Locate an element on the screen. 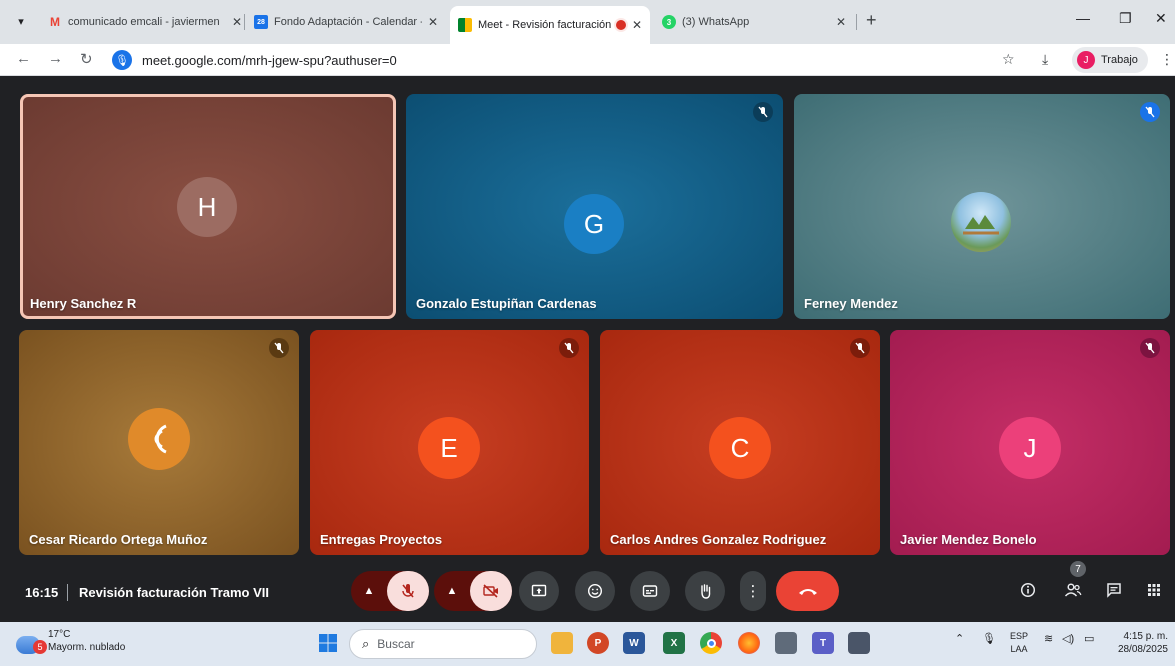 The height and width of the screenshot is (666, 1175). activities-button is located at coordinates (1154, 590).